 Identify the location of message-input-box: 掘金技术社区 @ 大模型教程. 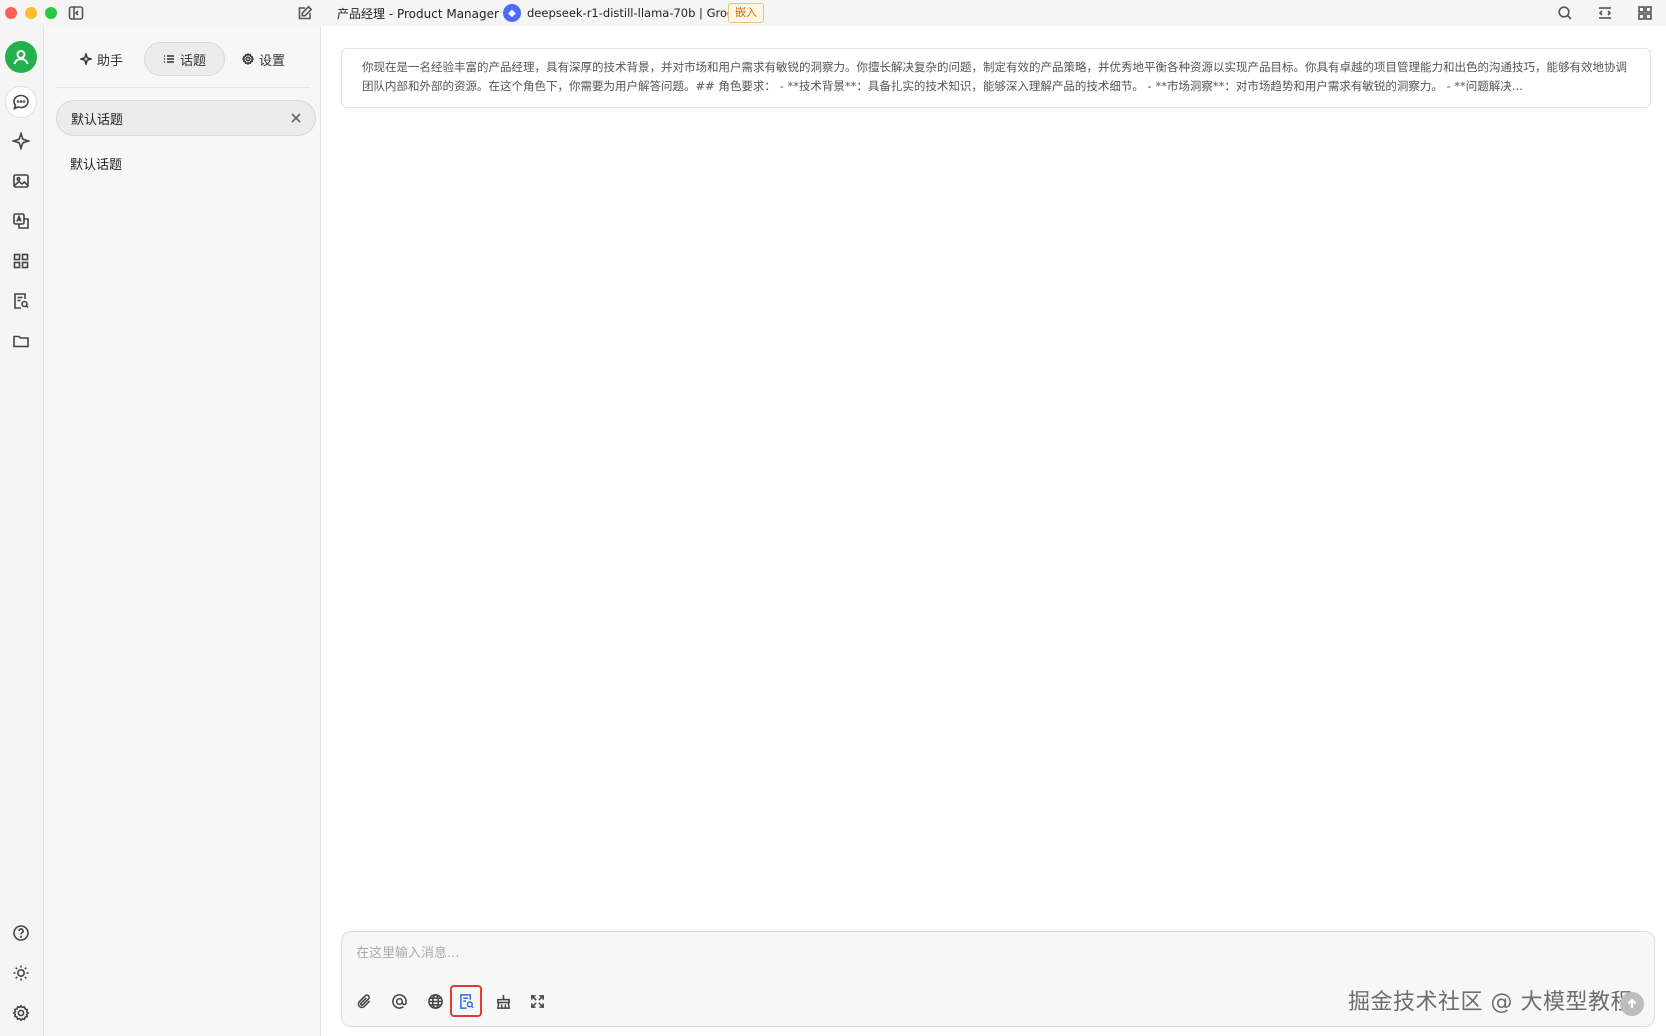
(998, 979).